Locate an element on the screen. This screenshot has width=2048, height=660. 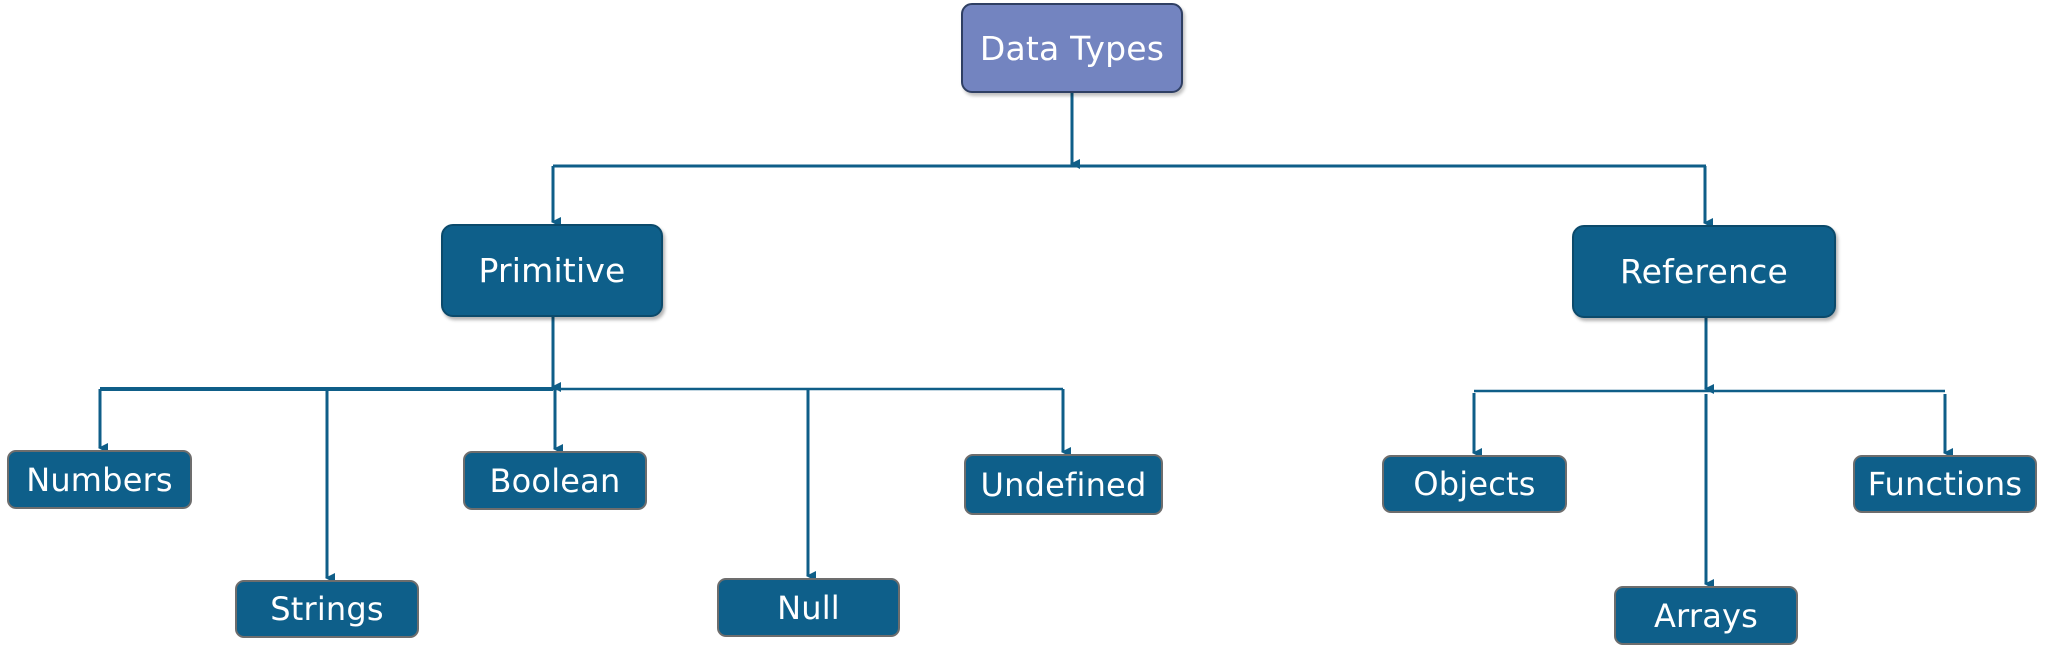
node-label: Data Types is located at coordinates (1072, 48).